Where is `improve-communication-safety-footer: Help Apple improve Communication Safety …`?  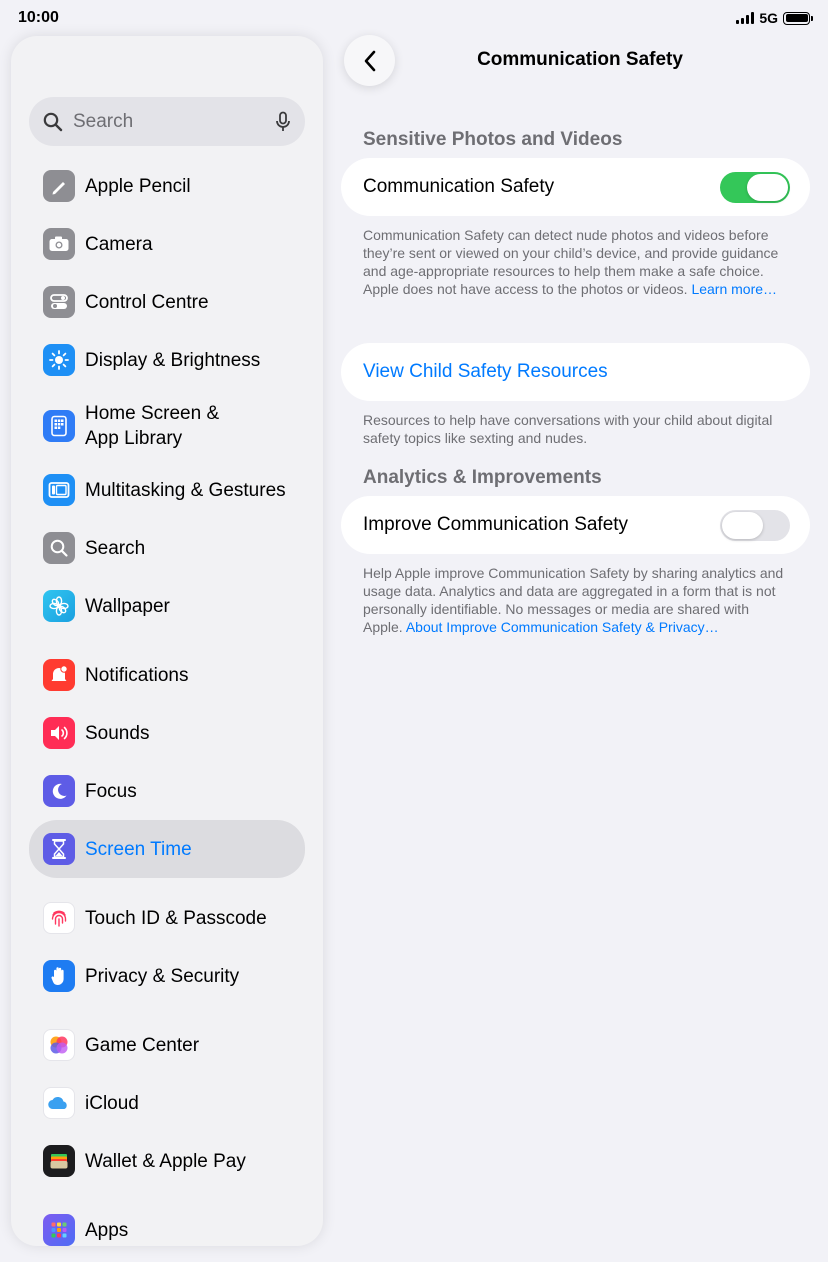 improve-communication-safety-footer: Help Apple improve Communication Safety … is located at coordinates (577, 600).